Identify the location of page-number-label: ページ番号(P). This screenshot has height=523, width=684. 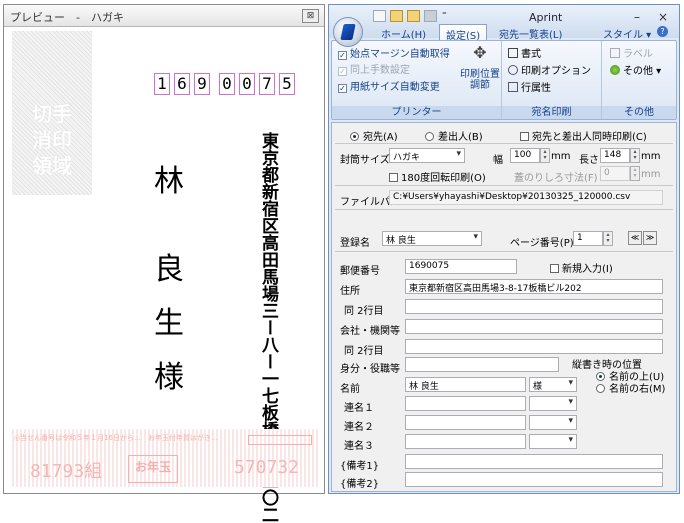
(542, 243).